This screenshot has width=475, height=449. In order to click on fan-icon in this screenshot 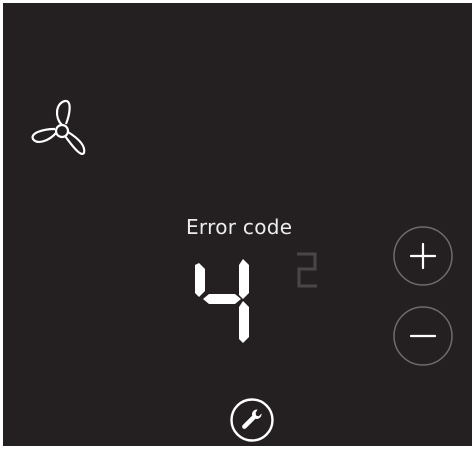, I will do `click(61, 129)`.